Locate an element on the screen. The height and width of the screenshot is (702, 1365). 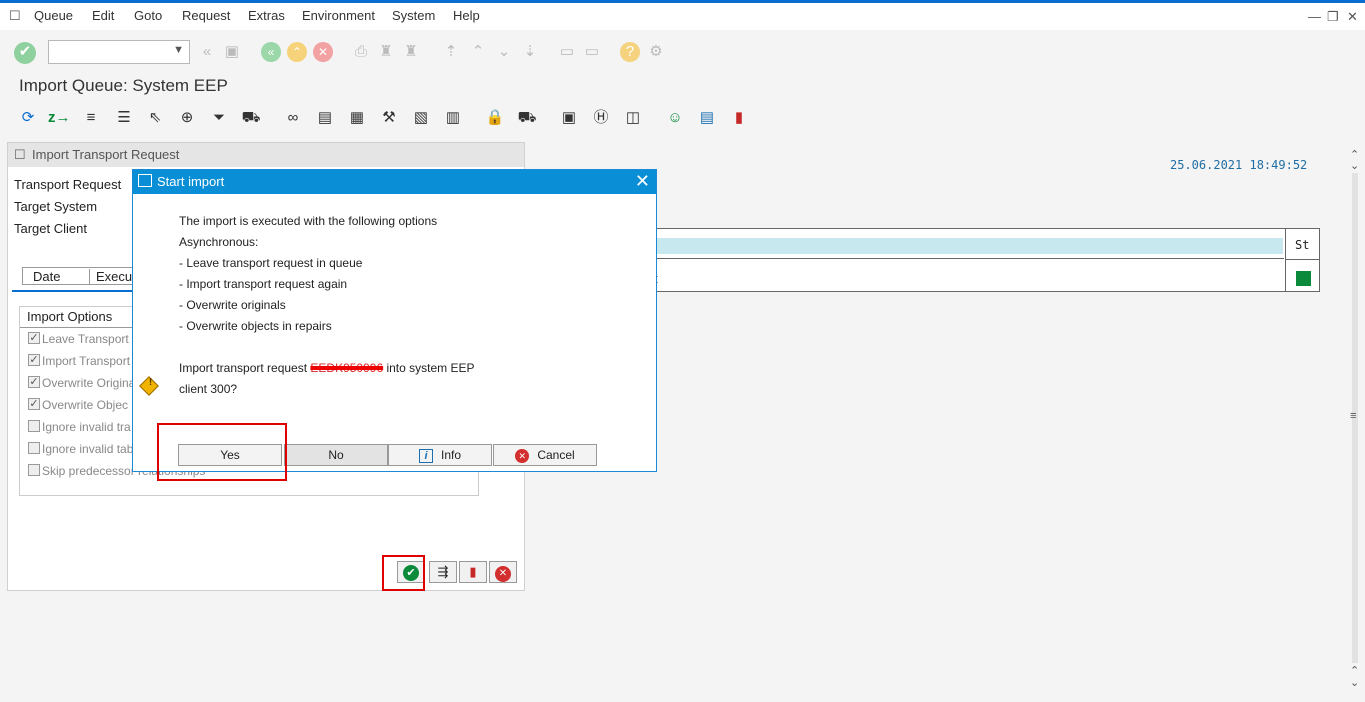
gear-icon: ⚙ is located at coordinates (656, 52).